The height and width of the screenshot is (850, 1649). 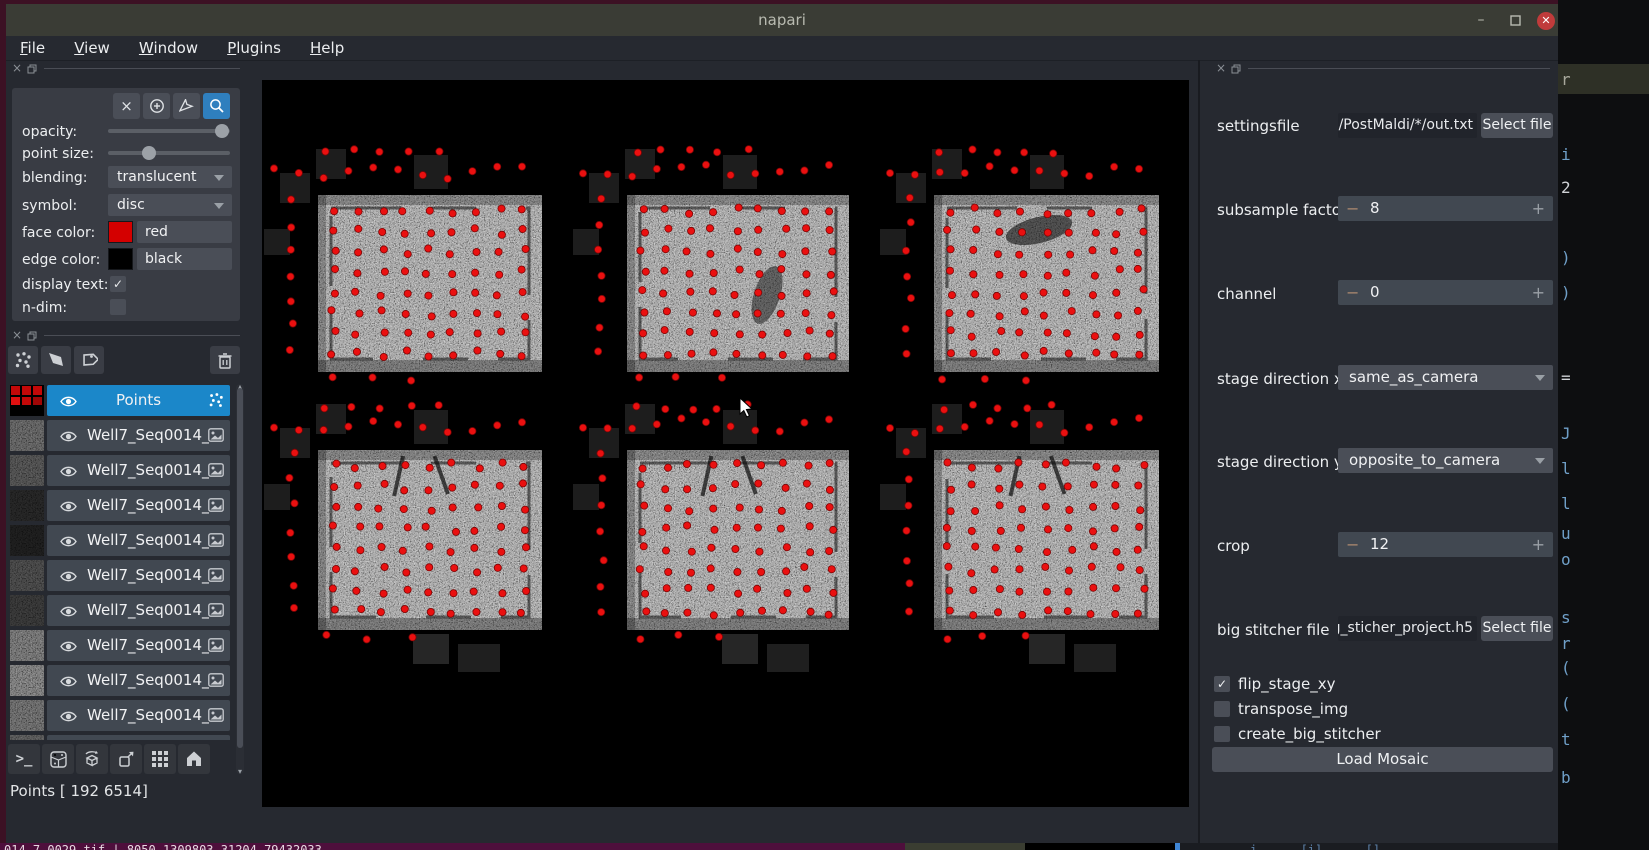 I want to click on console-button: >_, so click(x=24, y=759).